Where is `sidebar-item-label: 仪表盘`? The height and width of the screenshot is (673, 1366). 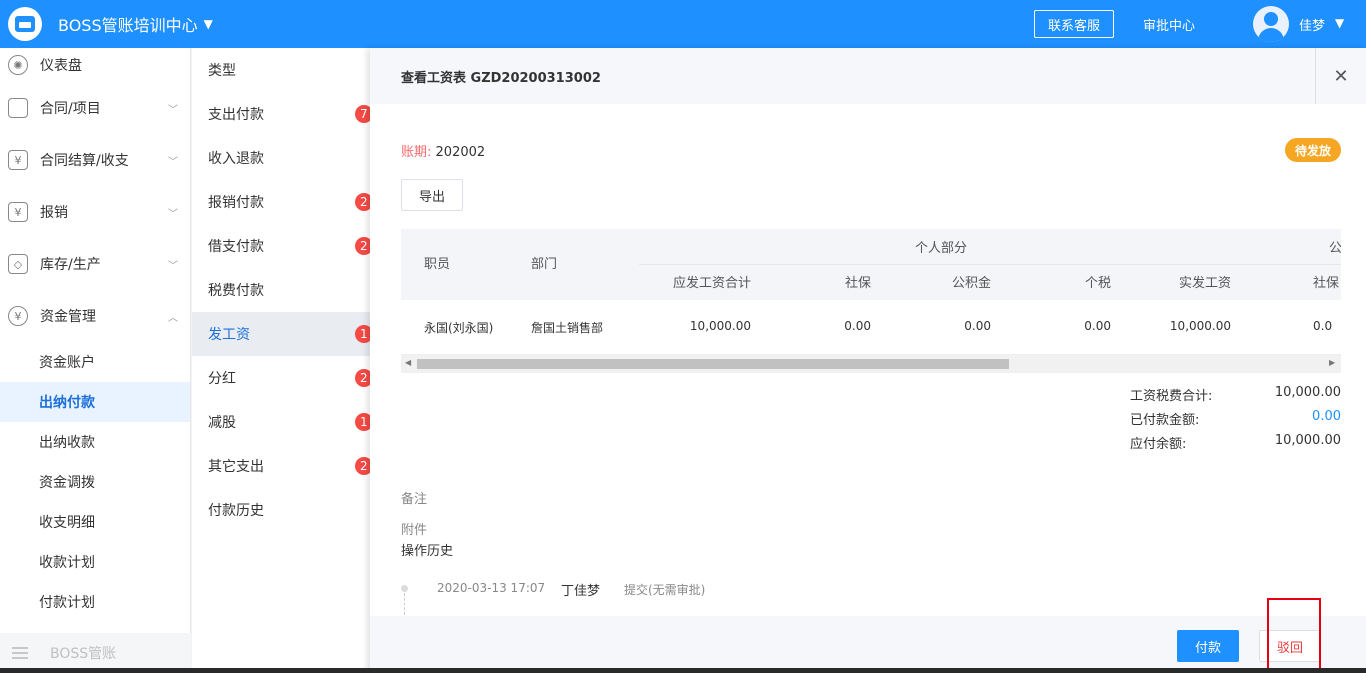 sidebar-item-label: 仪表盘 is located at coordinates (61, 66).